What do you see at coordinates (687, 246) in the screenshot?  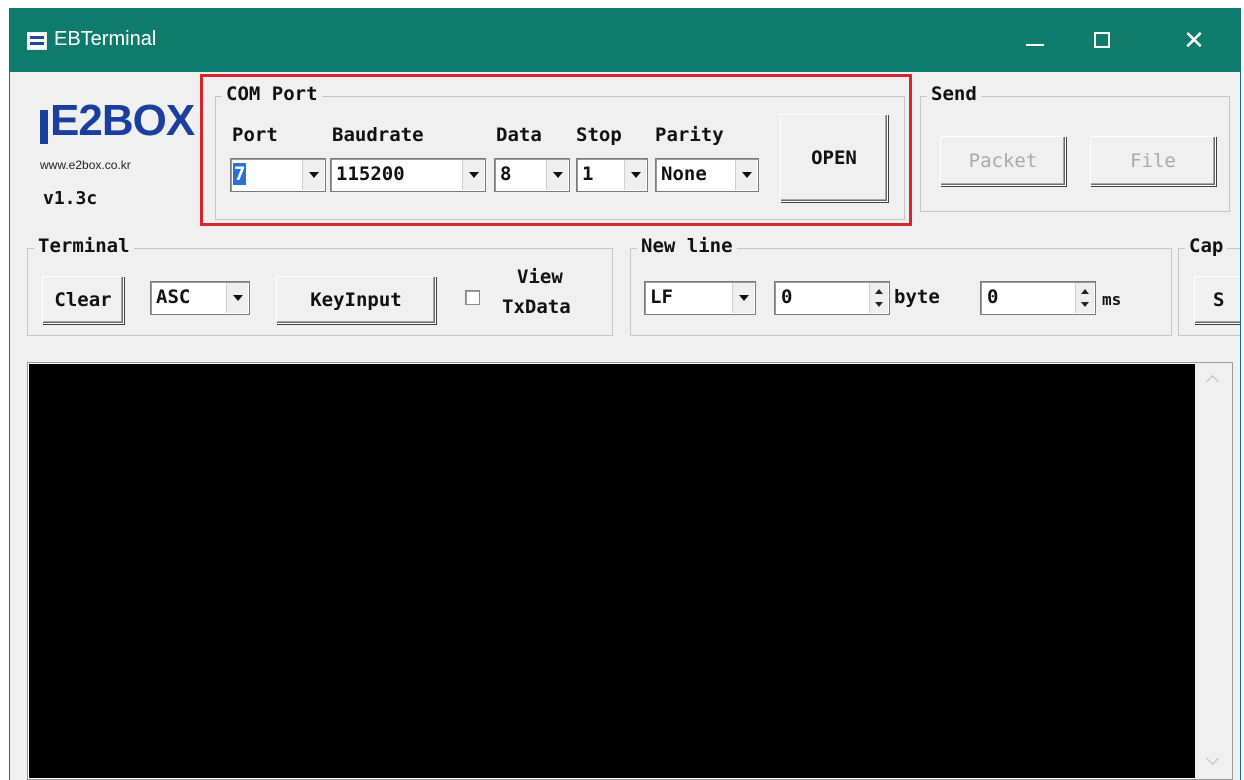 I see `newline-group-title: New line` at bounding box center [687, 246].